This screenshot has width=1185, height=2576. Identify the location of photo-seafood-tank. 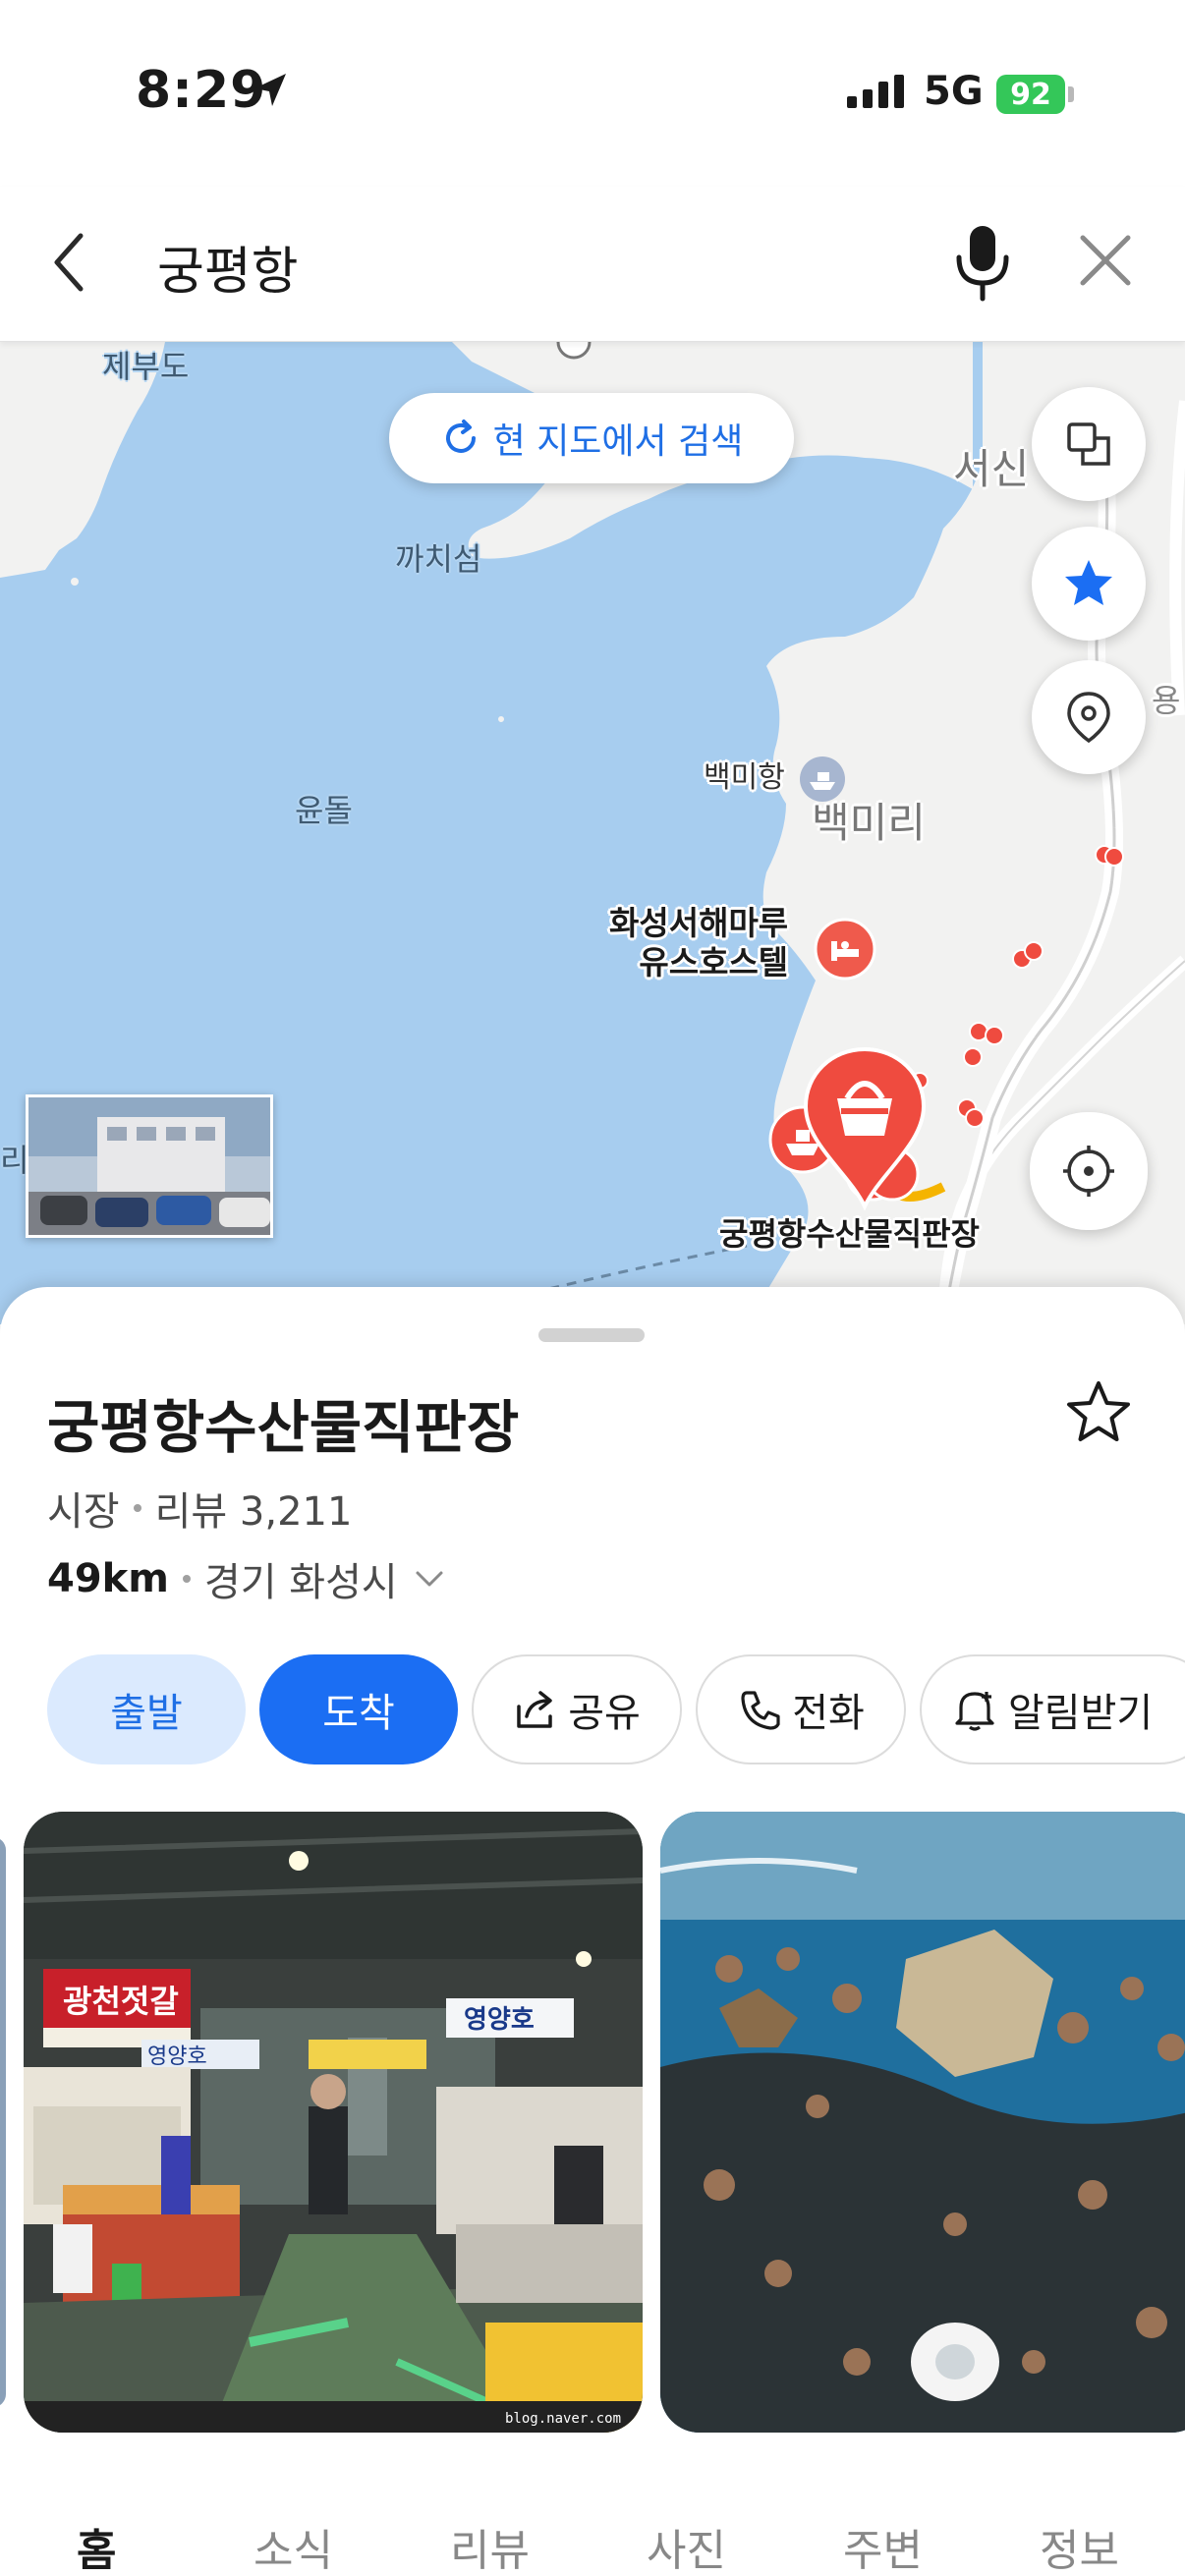
(923, 2122).